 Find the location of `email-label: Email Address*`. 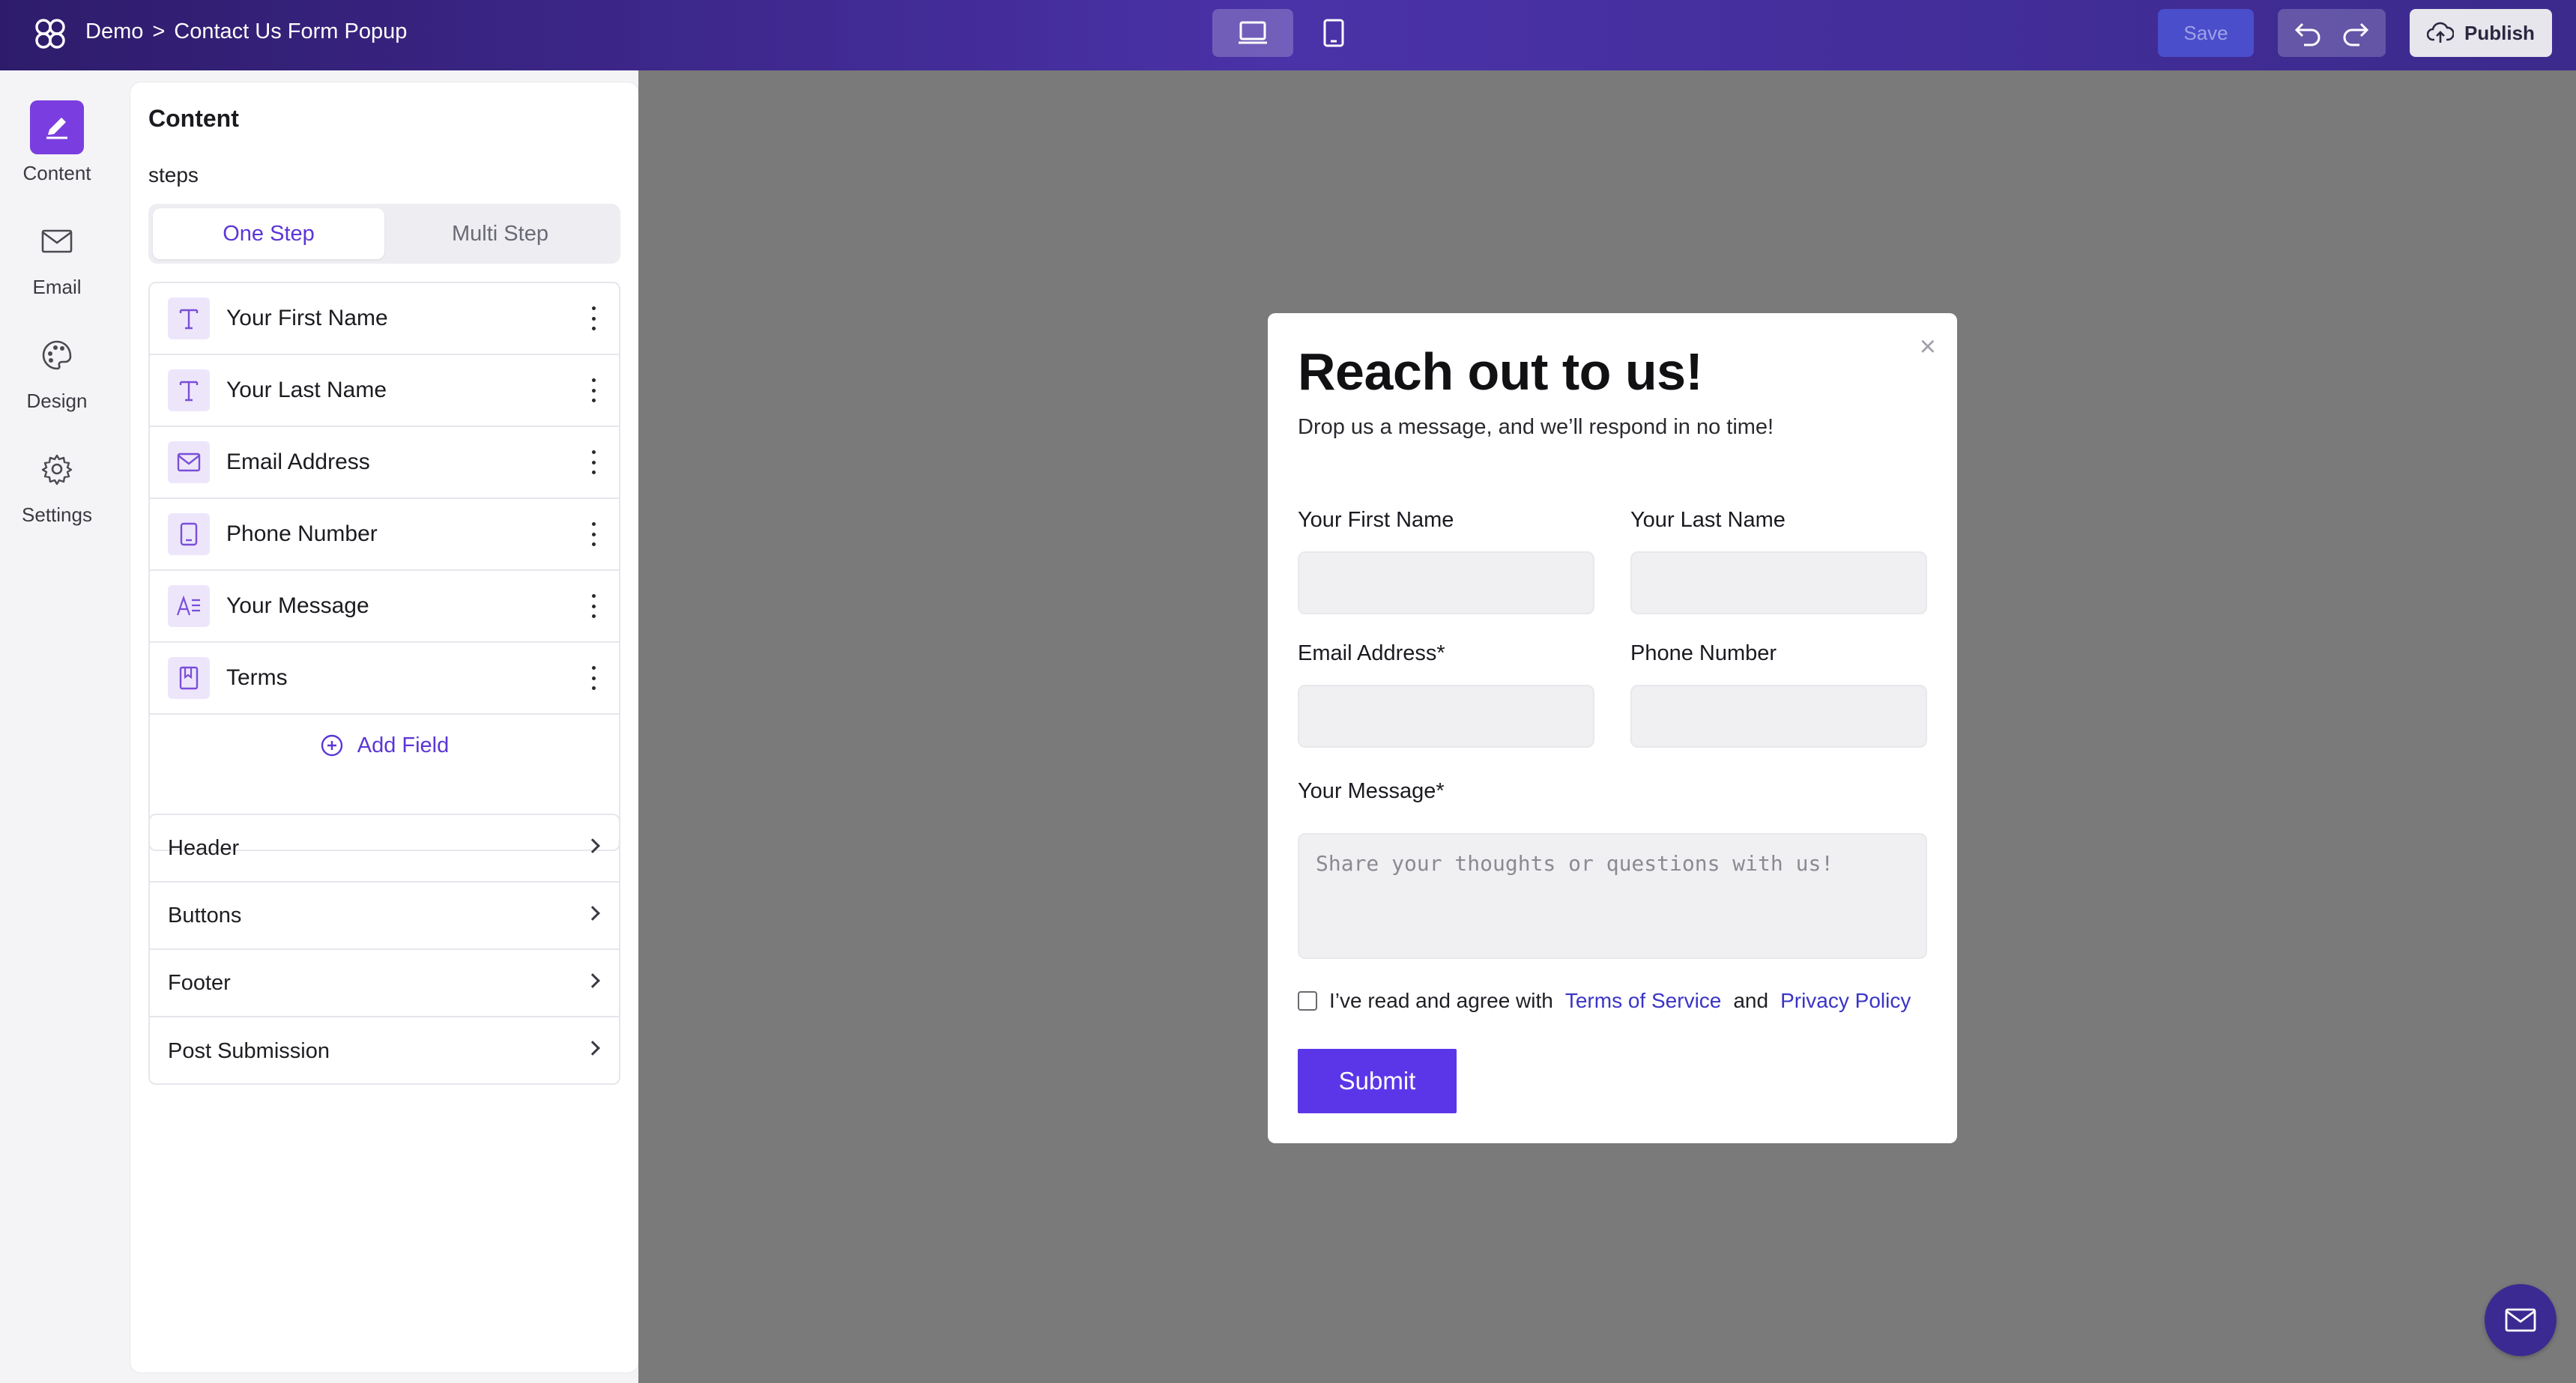

email-label: Email Address* is located at coordinates (1371, 653).